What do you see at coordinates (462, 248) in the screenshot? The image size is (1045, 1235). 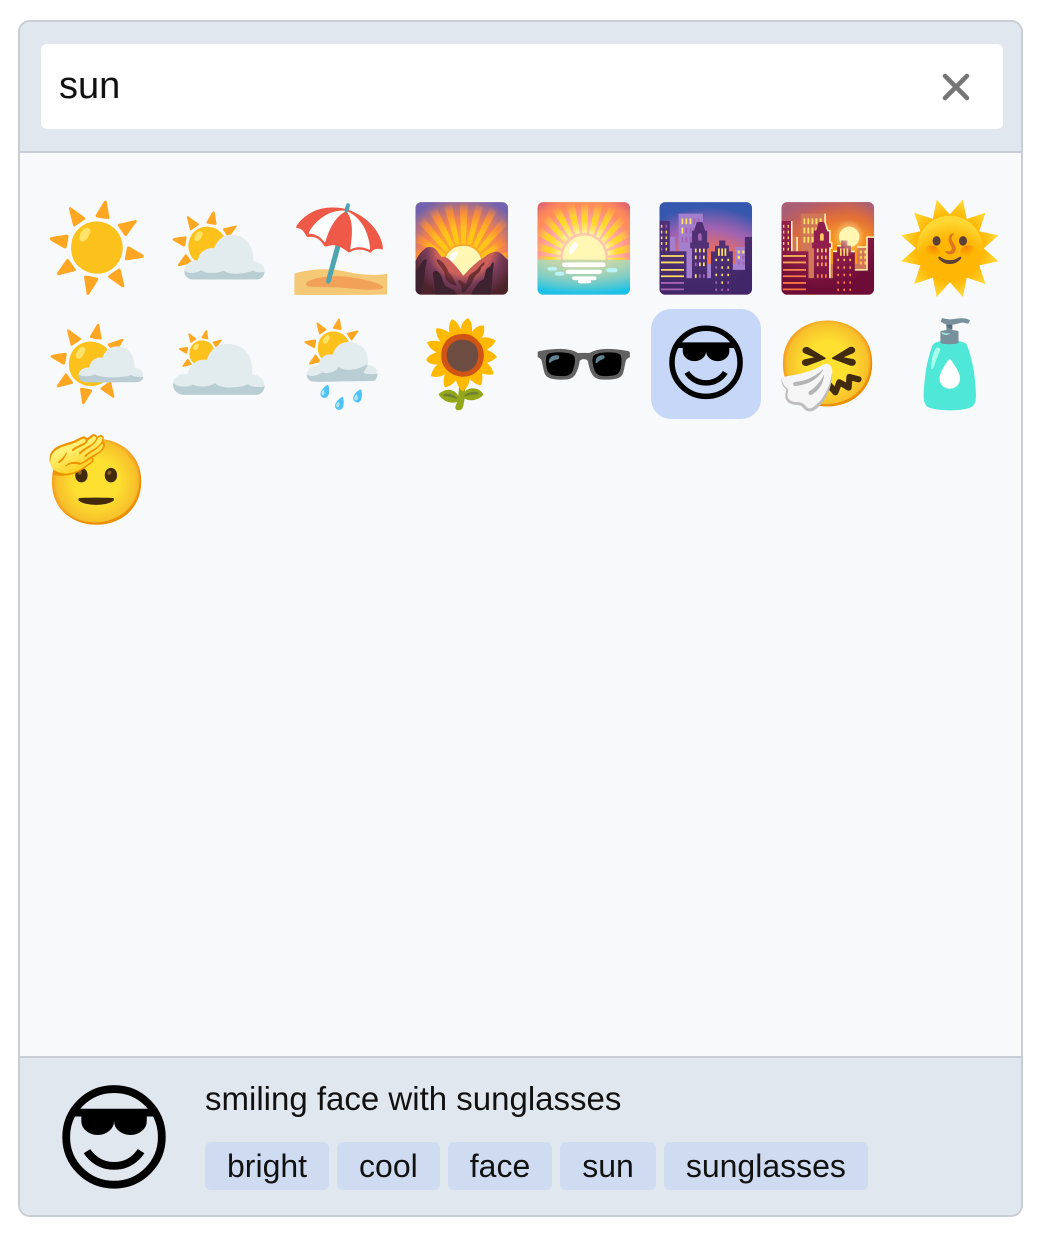 I see `emoji-result: 🌄` at bounding box center [462, 248].